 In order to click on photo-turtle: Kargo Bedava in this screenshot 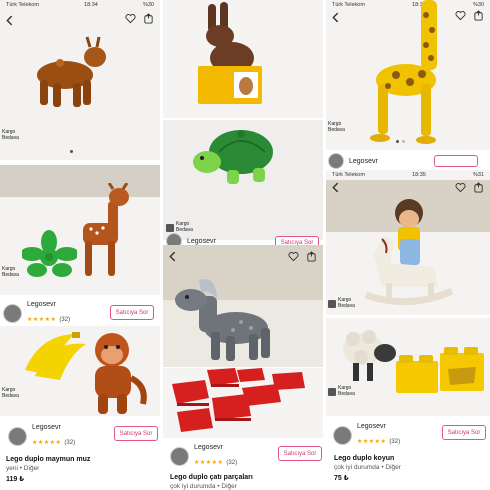, I will do `click(243, 180)`.